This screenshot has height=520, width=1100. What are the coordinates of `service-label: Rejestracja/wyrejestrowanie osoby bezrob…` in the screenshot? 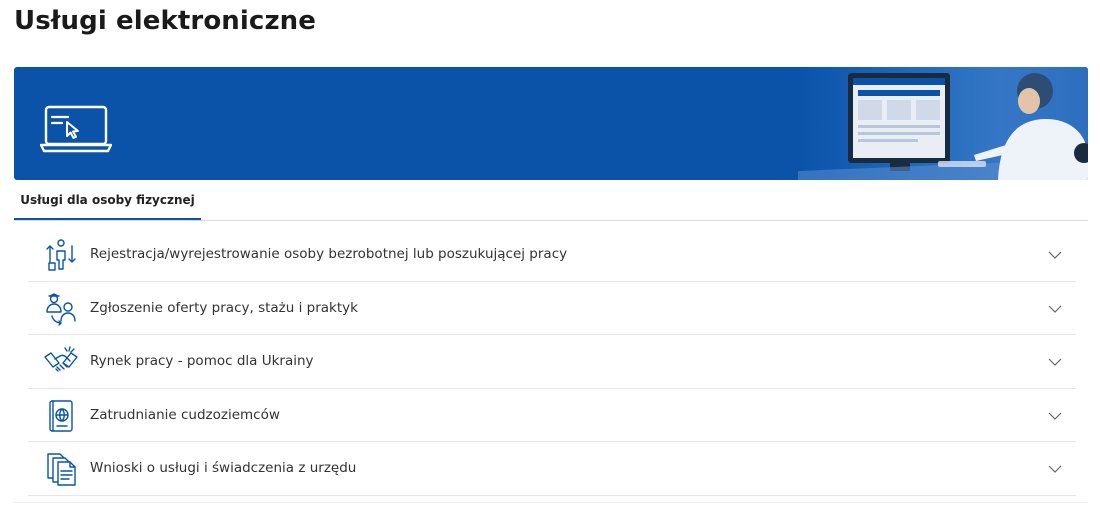 It's located at (329, 254).